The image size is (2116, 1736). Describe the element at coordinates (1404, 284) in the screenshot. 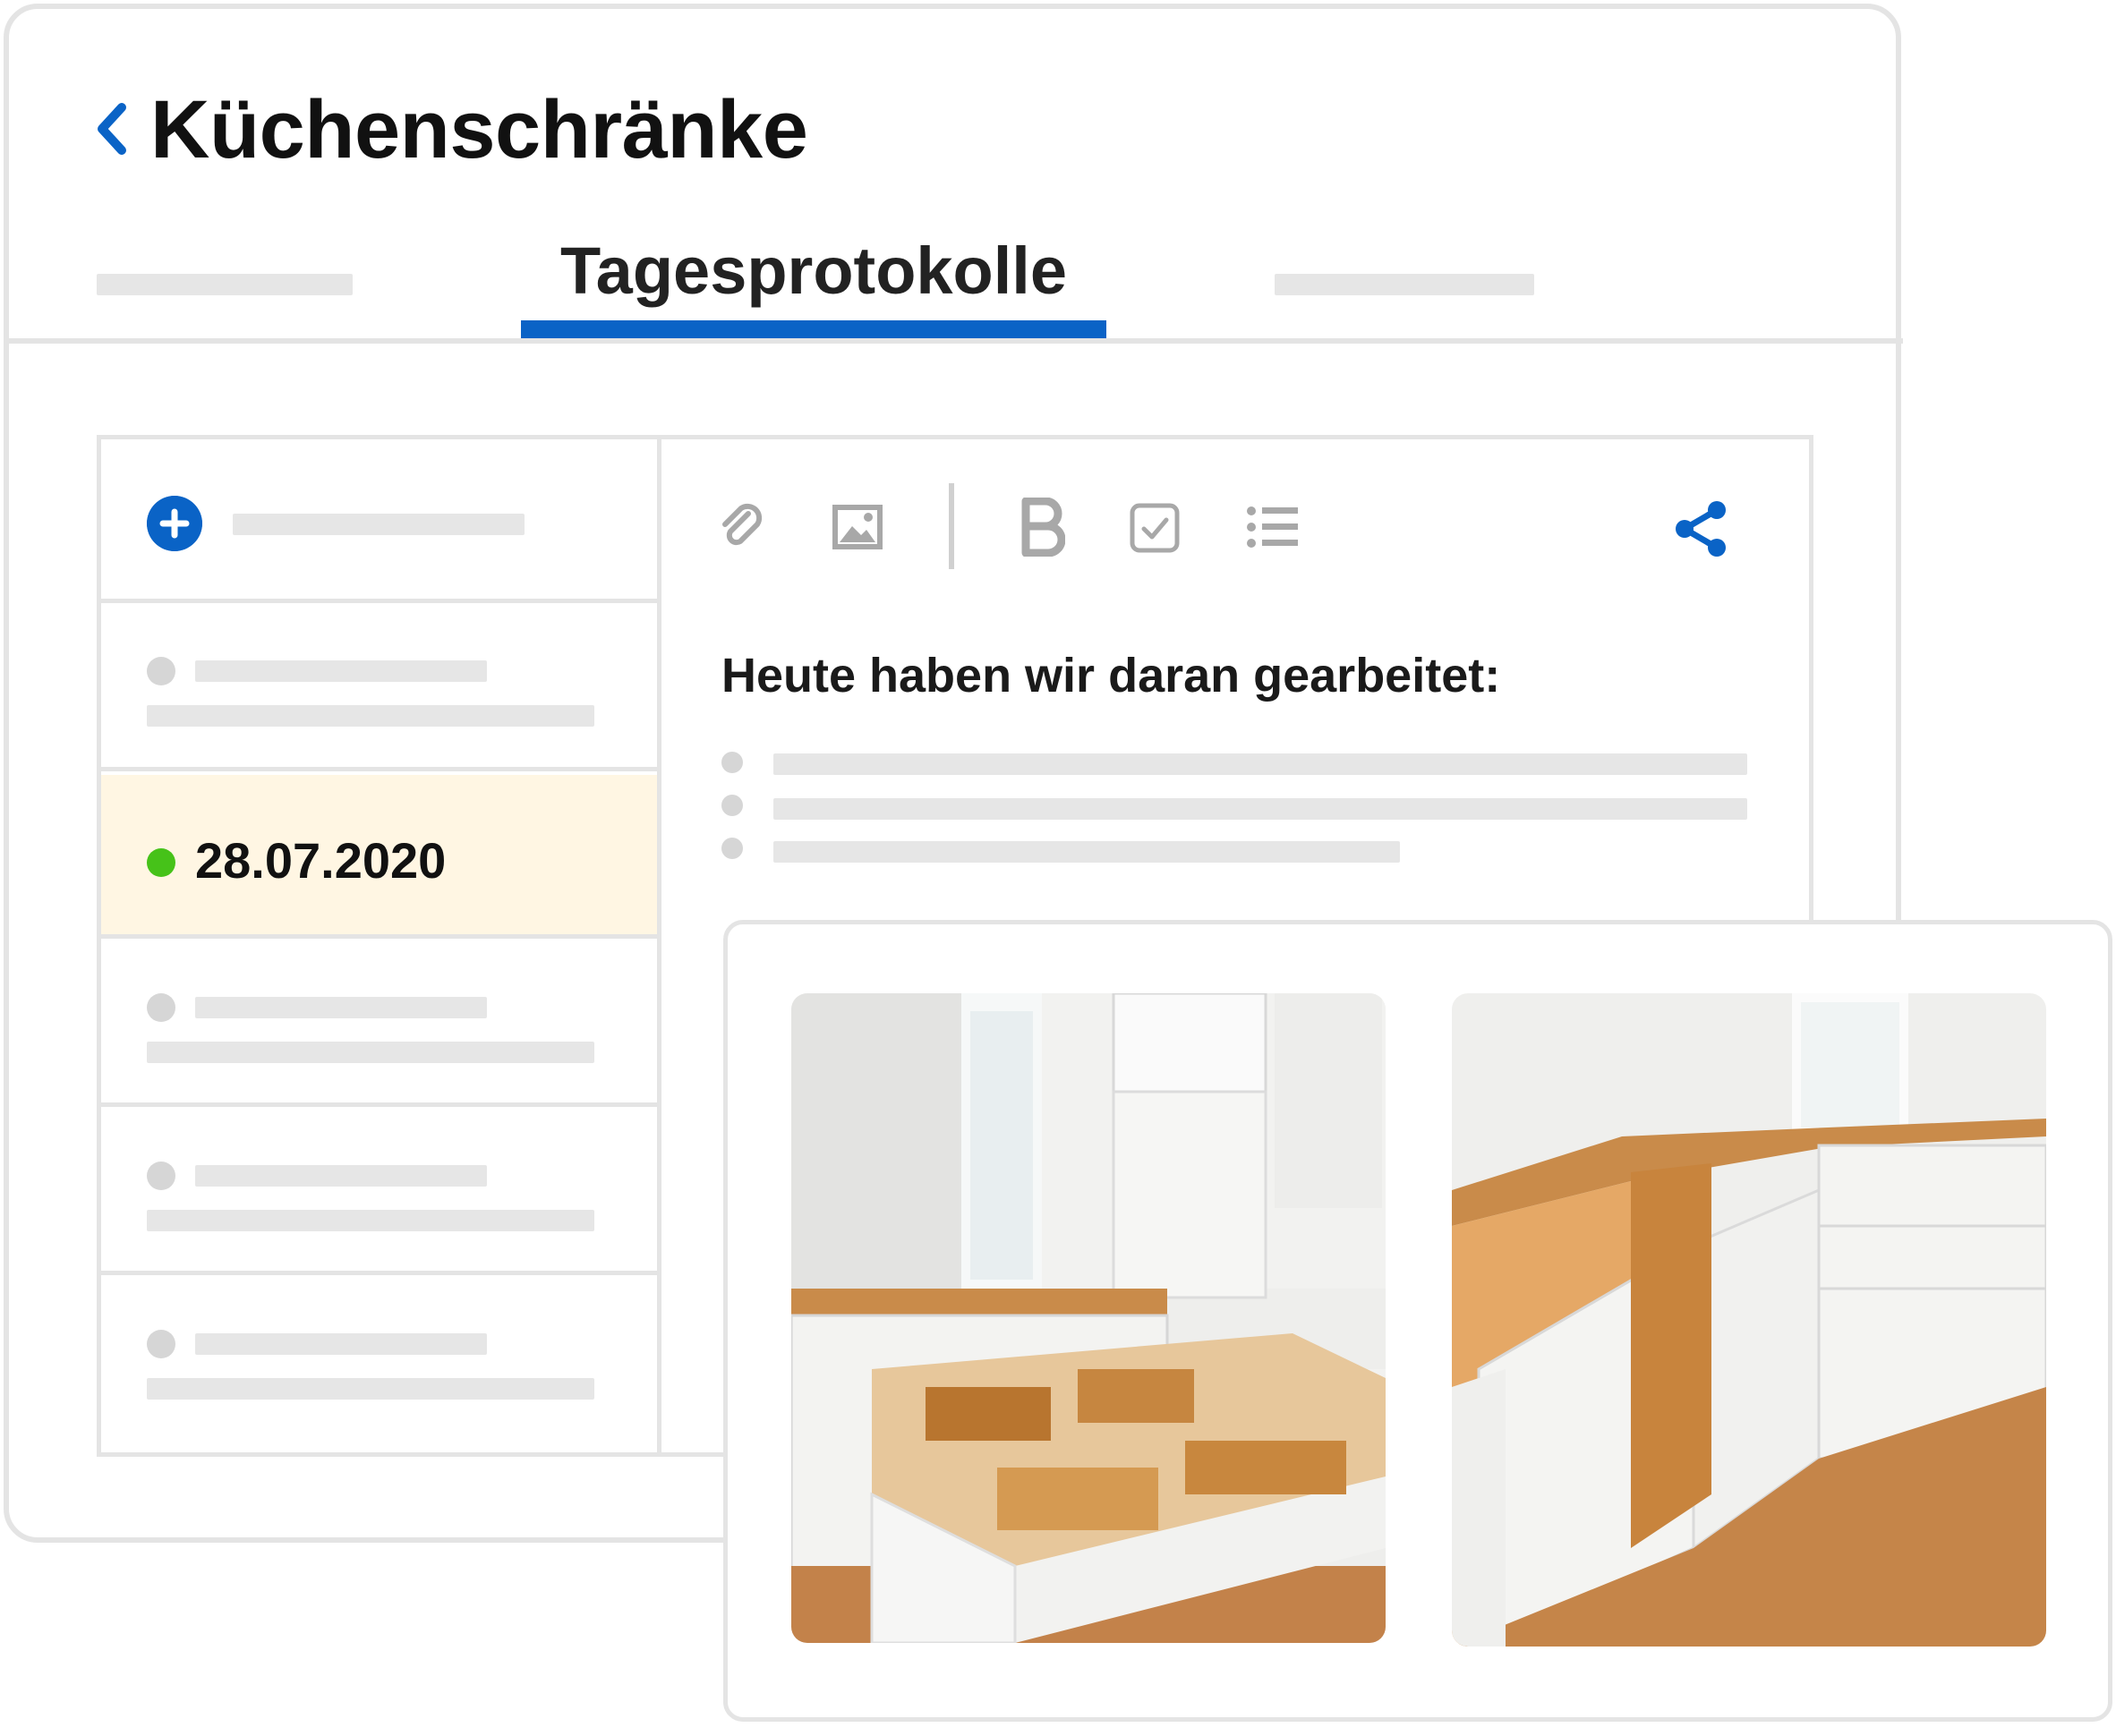

I see `tab-placeholder-right` at that location.